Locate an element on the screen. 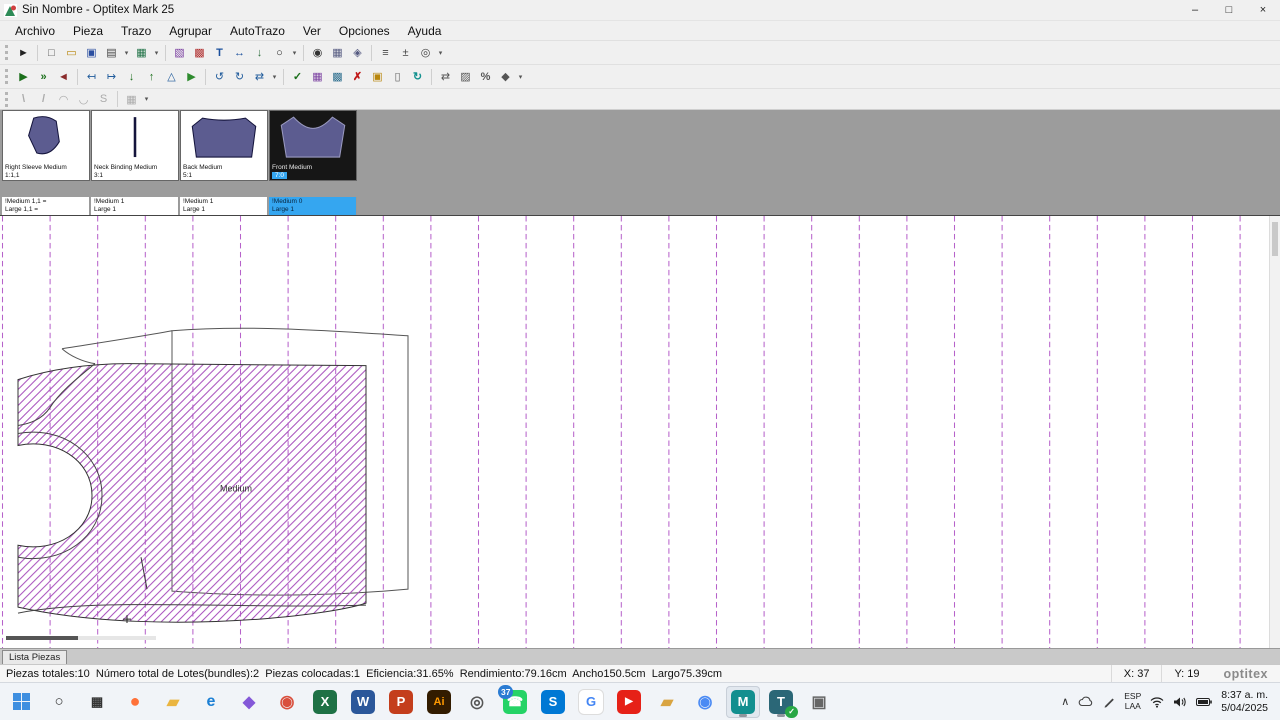  piece-card-back: Back Medium 5:1 is located at coordinates (224, 145).